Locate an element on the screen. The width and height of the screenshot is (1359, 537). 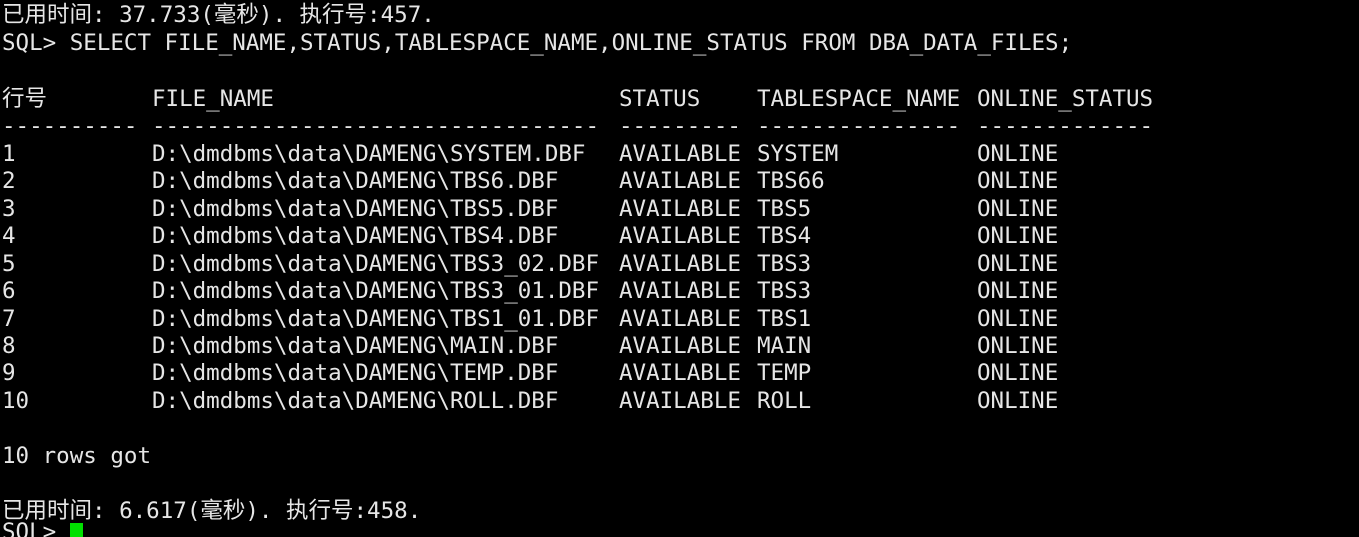
tablespace-cell: TEMP is located at coordinates (784, 373).